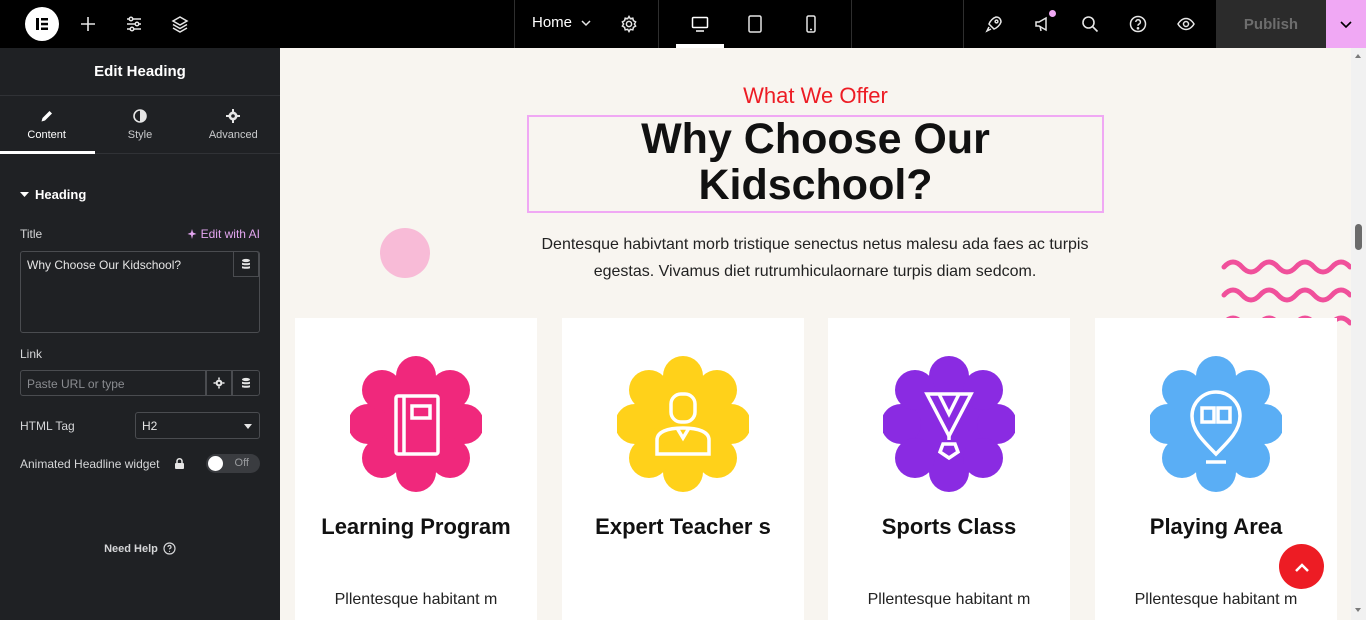  Describe the element at coordinates (416, 526) in the screenshot. I see `card-title: Learning Program` at that location.